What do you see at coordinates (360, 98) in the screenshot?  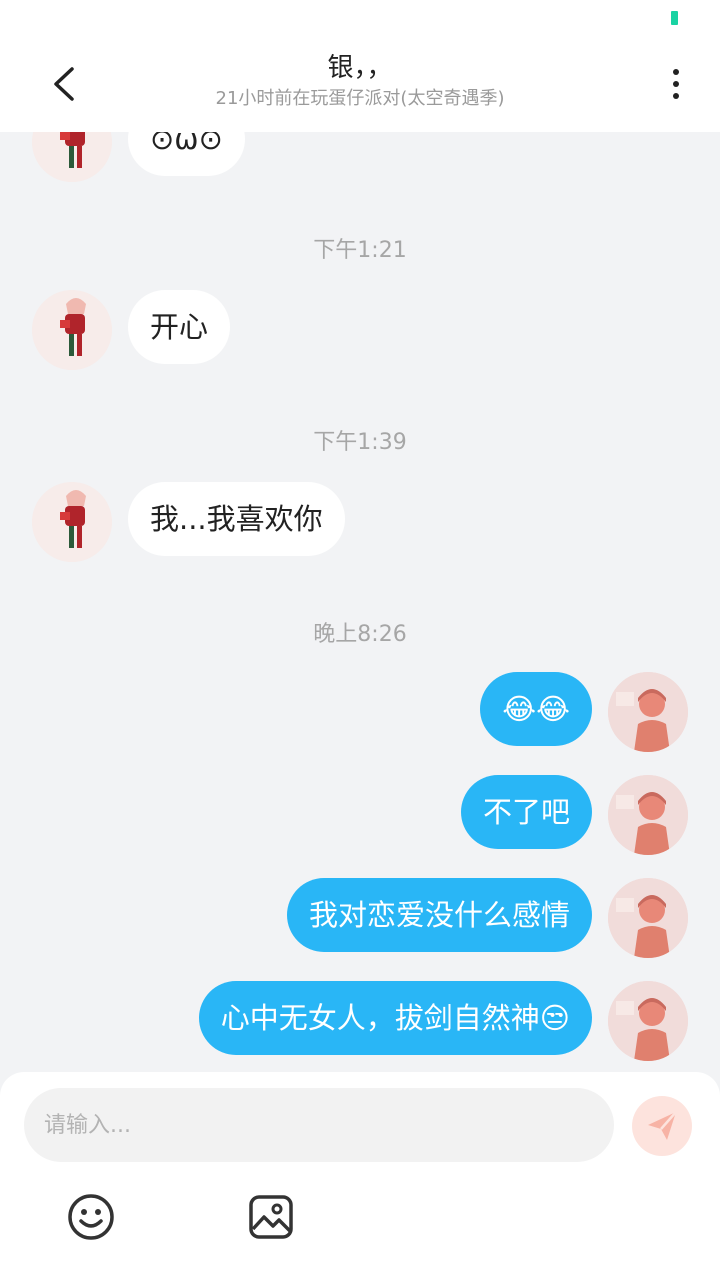 I see `status-subtitle: 21小时前在玩蛋仔派对(太空奇遇季)` at bounding box center [360, 98].